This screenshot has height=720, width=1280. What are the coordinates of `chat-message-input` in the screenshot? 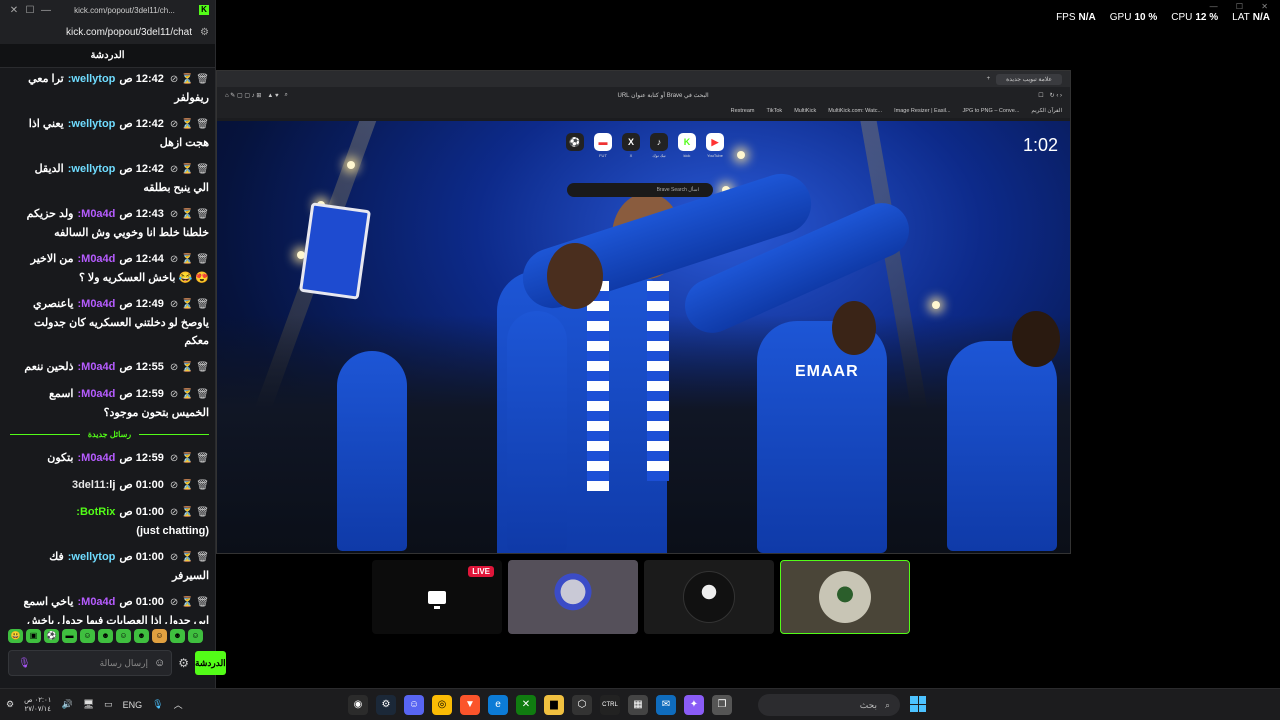 It's located at (89, 663).